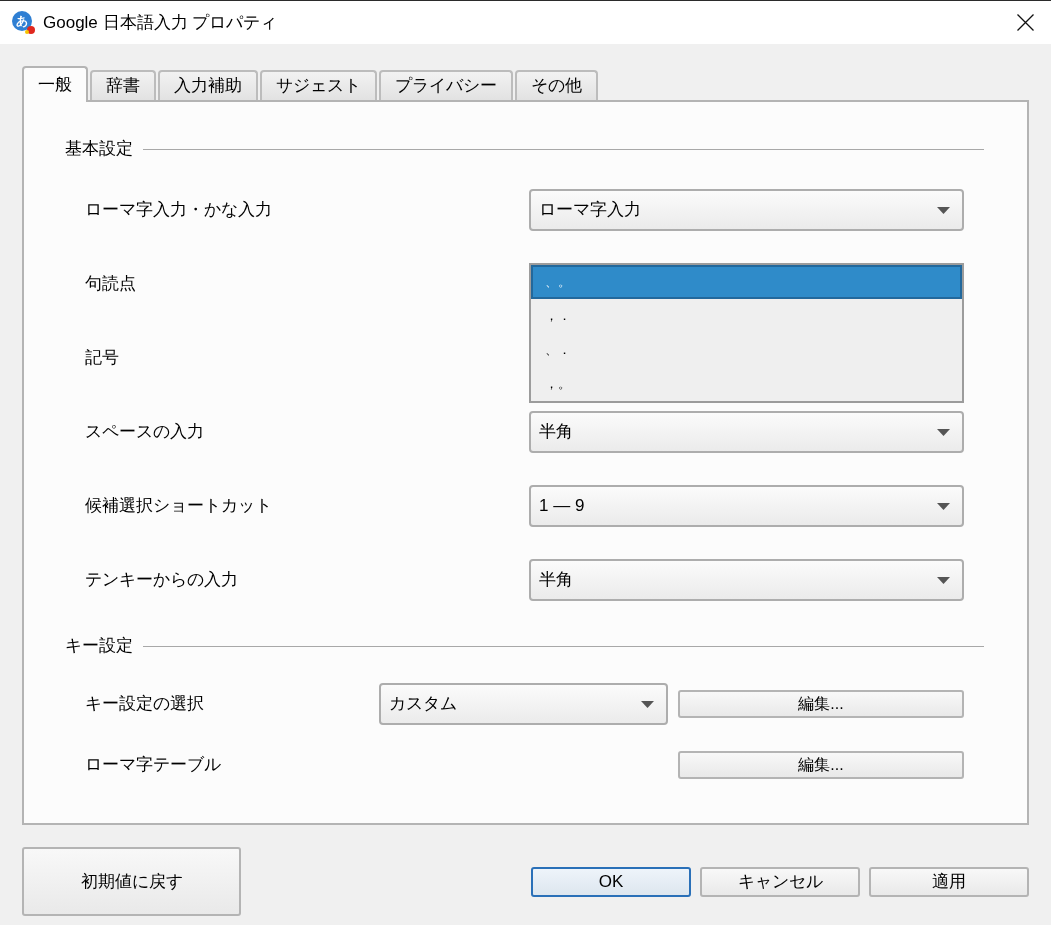  Describe the element at coordinates (99, 646) in the screenshot. I see `section-title: キー設定` at that location.